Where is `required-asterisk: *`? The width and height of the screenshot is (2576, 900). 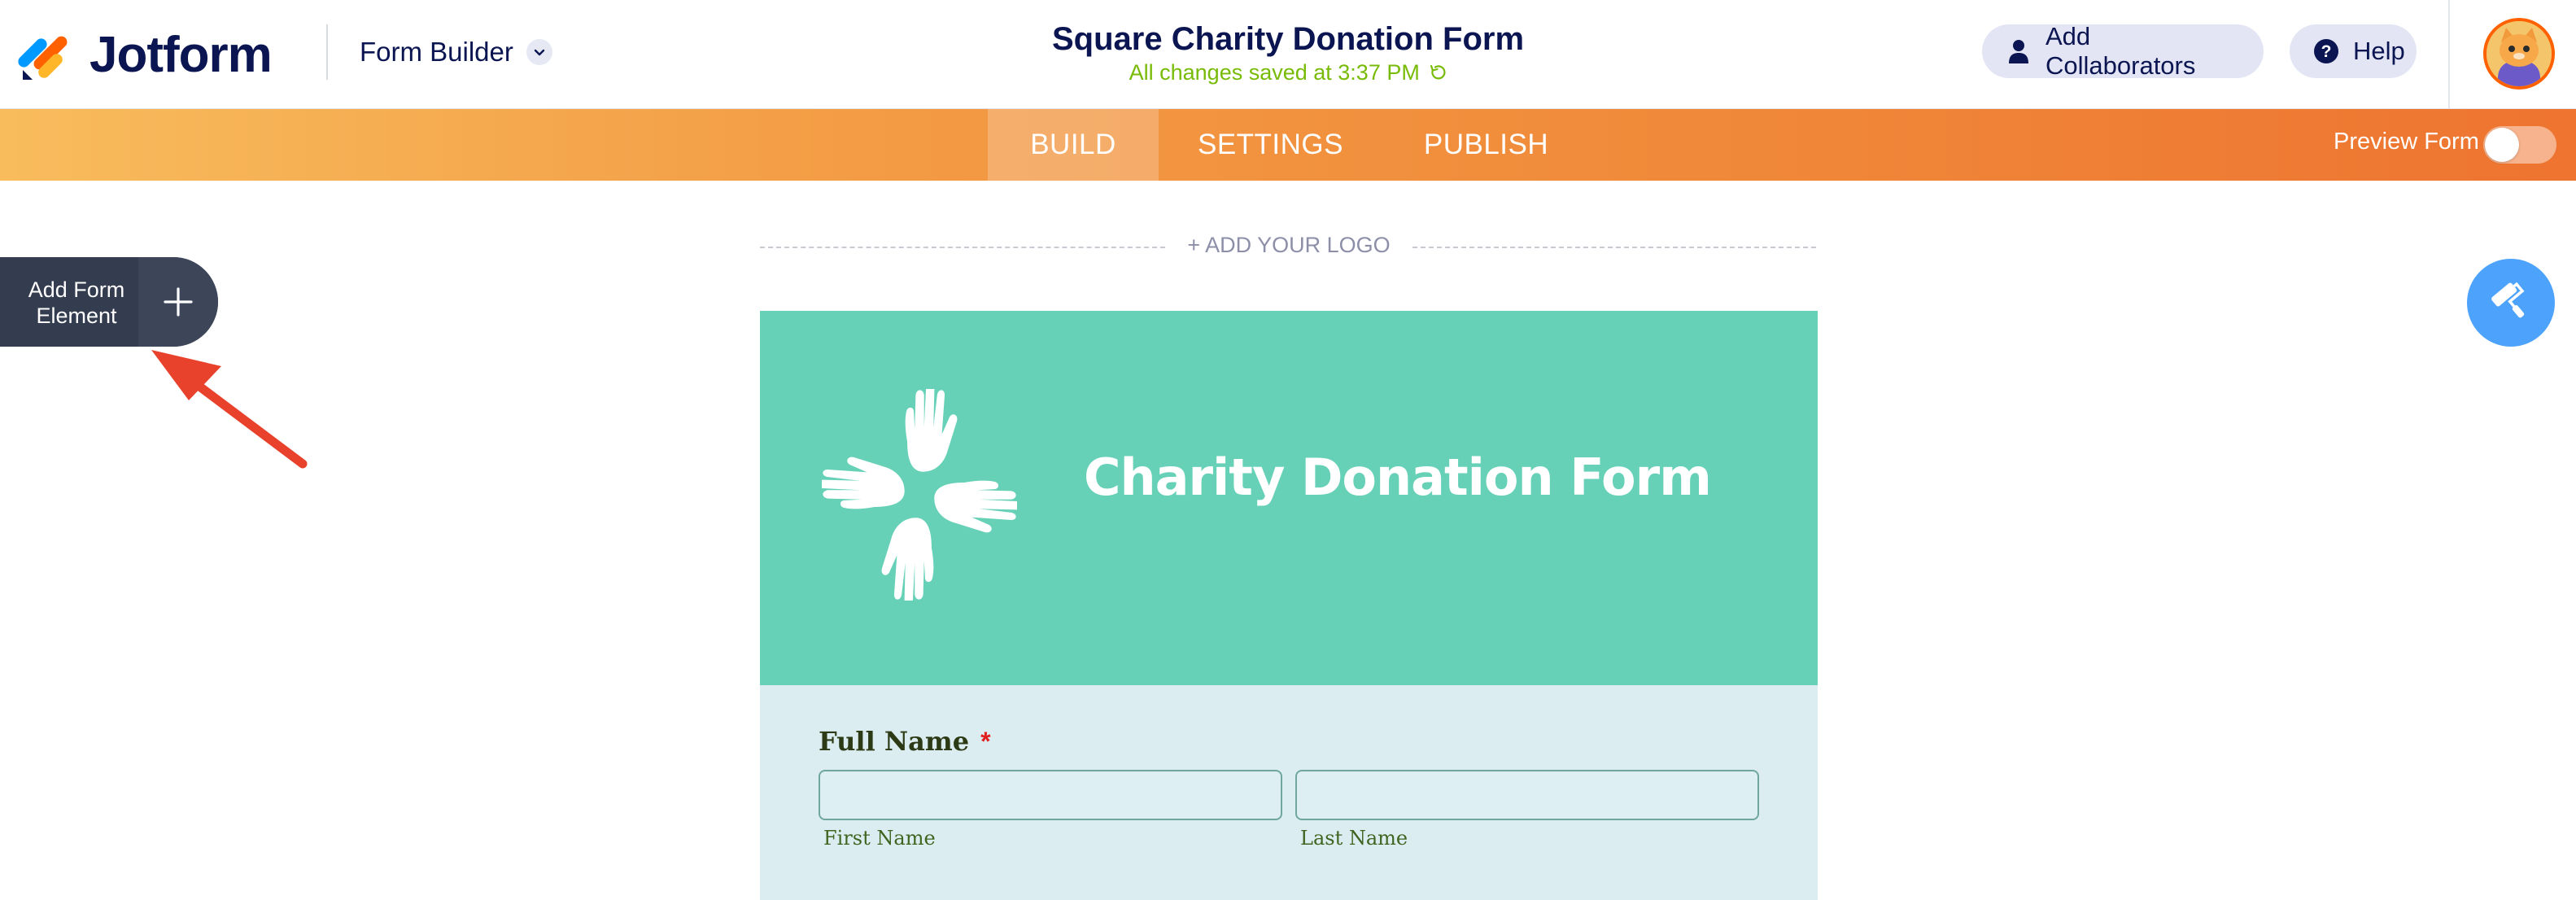 required-asterisk: * is located at coordinates (985, 741).